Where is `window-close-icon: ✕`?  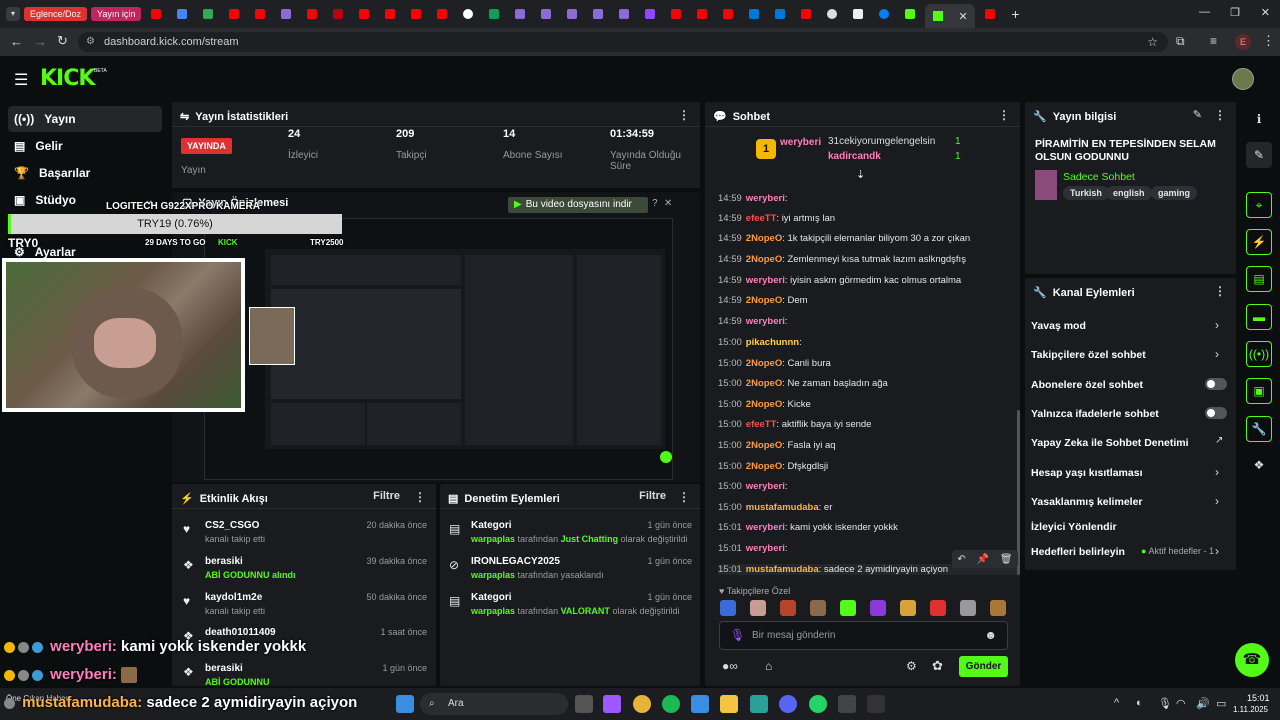 window-close-icon: ✕ is located at coordinates (1265, 12).